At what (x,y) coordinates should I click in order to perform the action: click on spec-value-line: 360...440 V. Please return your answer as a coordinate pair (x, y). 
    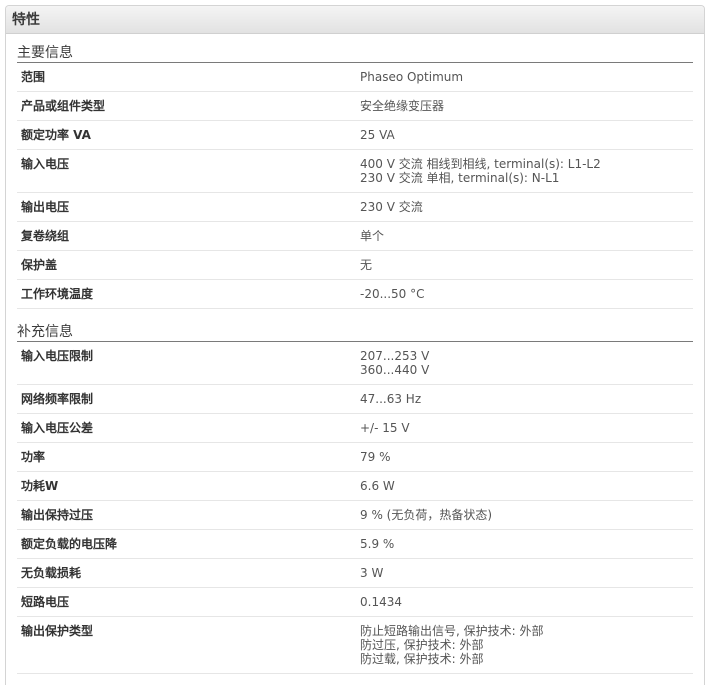
    Looking at the image, I should click on (395, 370).